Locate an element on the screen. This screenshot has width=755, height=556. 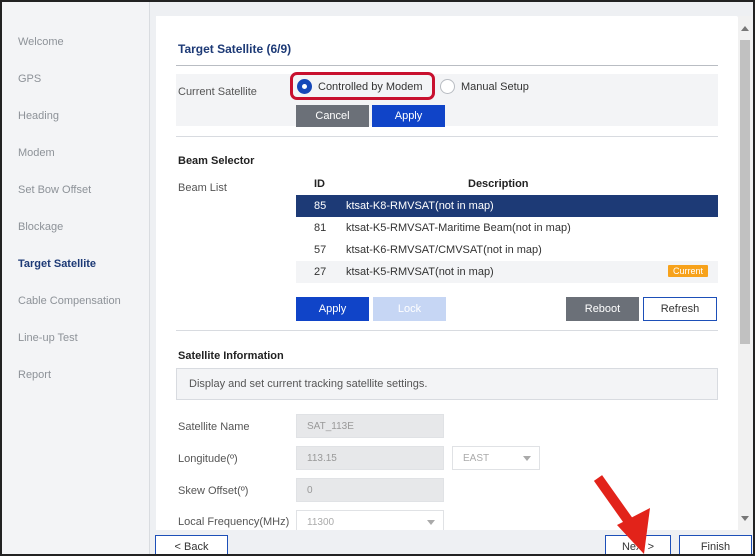
satellite-info-title: Satellite Information is located at coordinates (231, 356).